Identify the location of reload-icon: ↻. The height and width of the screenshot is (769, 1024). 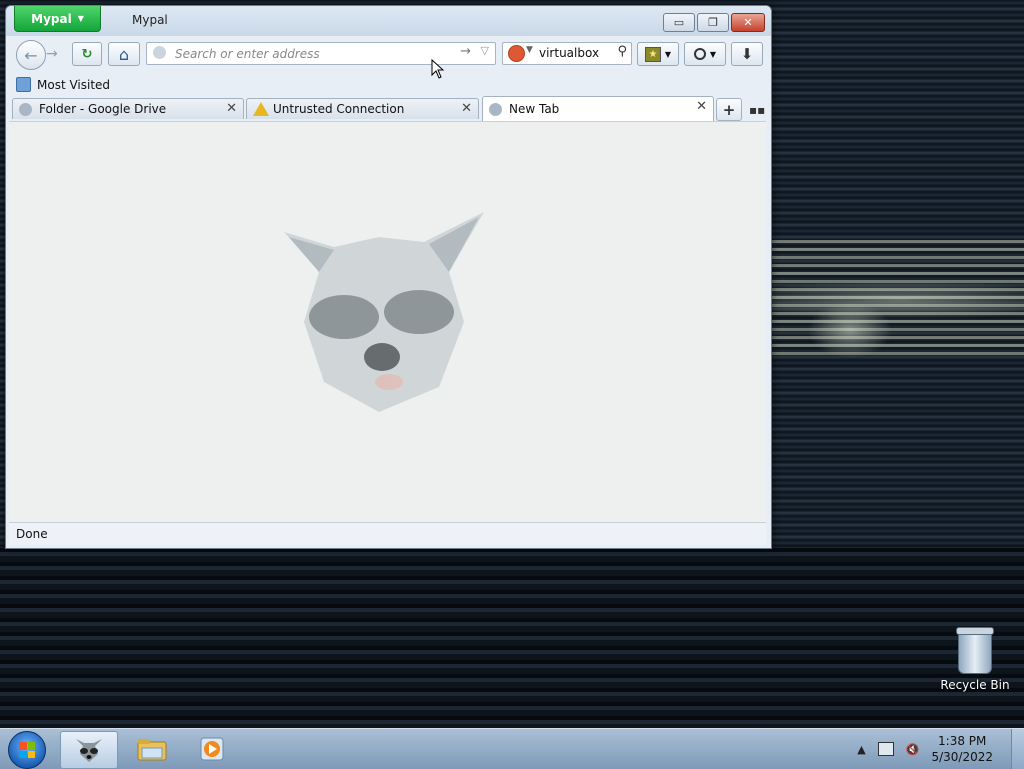
(87, 54).